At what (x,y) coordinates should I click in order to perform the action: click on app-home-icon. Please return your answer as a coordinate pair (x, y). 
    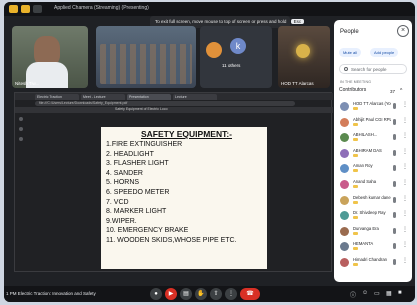
    Looking at the image, I should click on (25, 9).